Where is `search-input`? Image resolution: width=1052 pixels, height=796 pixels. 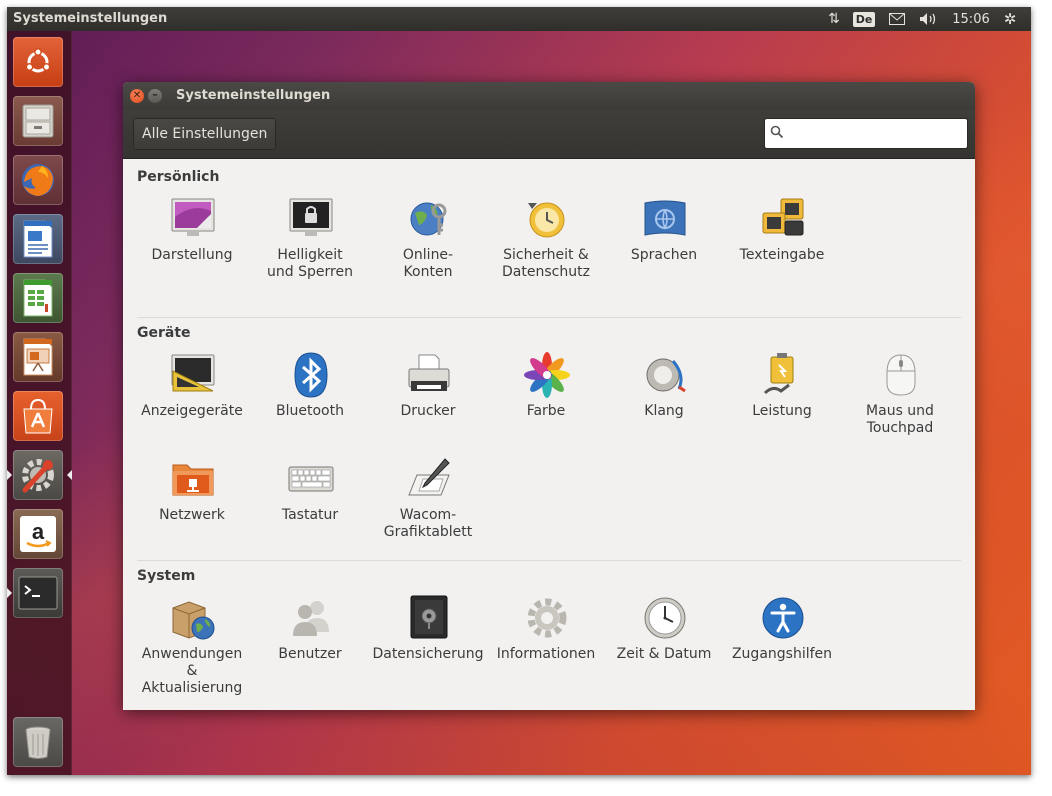 search-input is located at coordinates (876, 134).